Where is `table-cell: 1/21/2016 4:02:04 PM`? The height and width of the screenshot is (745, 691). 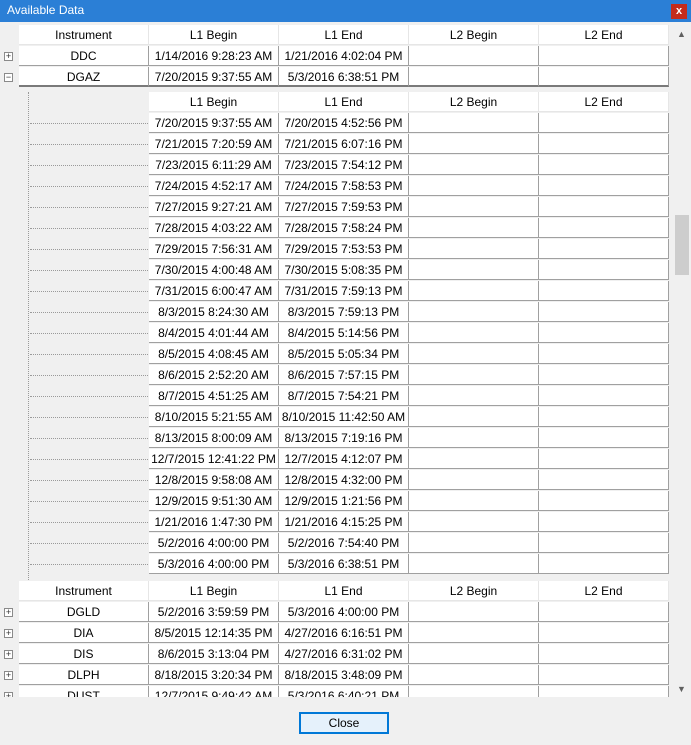 table-cell: 1/21/2016 4:02:04 PM is located at coordinates (344, 56).